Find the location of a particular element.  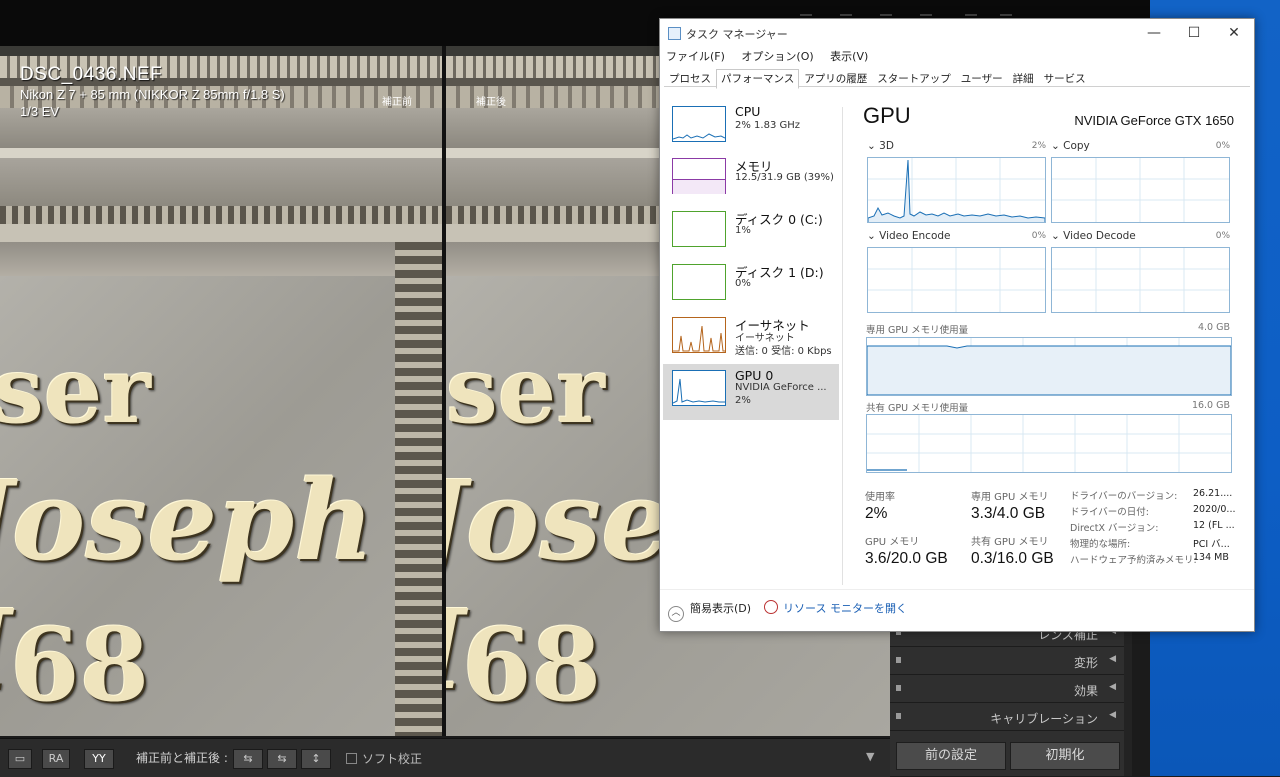

resource-monitor-icon is located at coordinates (771, 607).